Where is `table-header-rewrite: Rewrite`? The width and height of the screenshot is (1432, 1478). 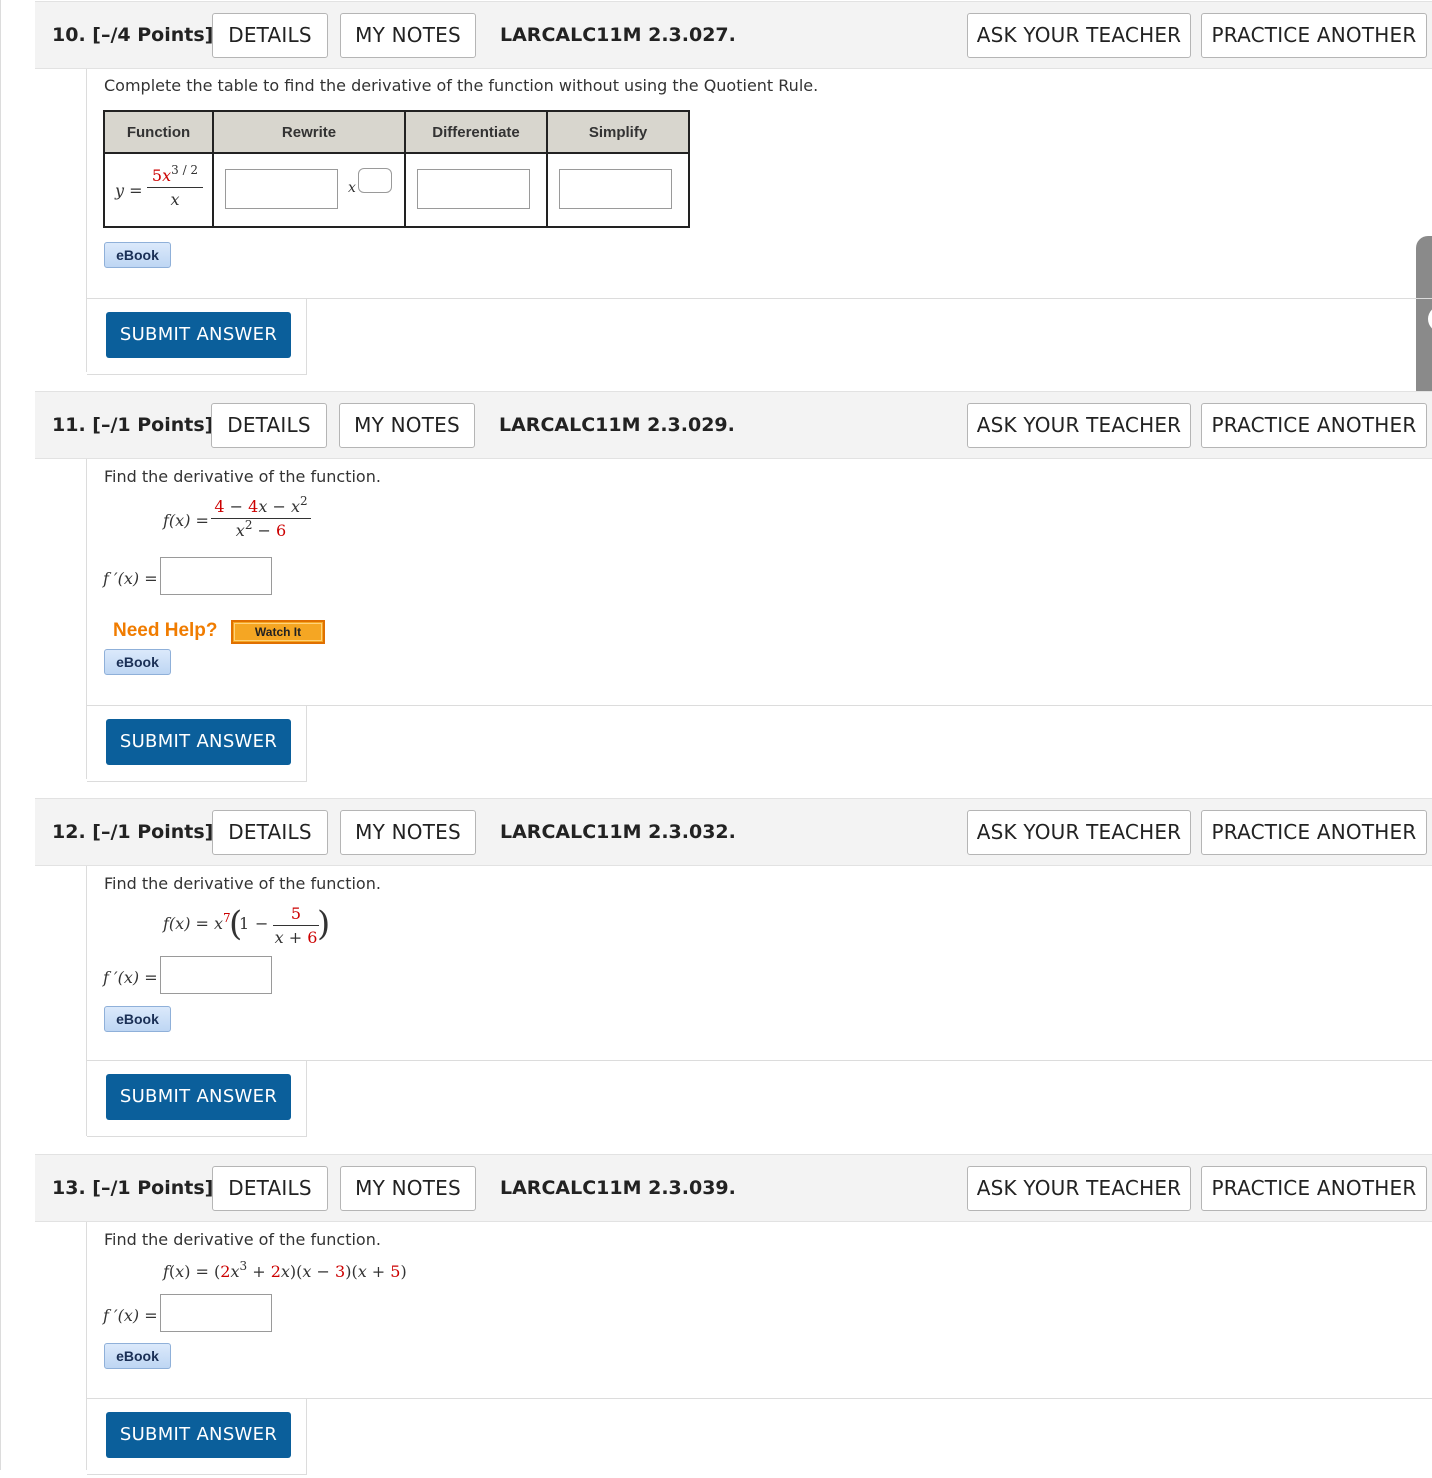
table-header-rewrite: Rewrite is located at coordinates (309, 132).